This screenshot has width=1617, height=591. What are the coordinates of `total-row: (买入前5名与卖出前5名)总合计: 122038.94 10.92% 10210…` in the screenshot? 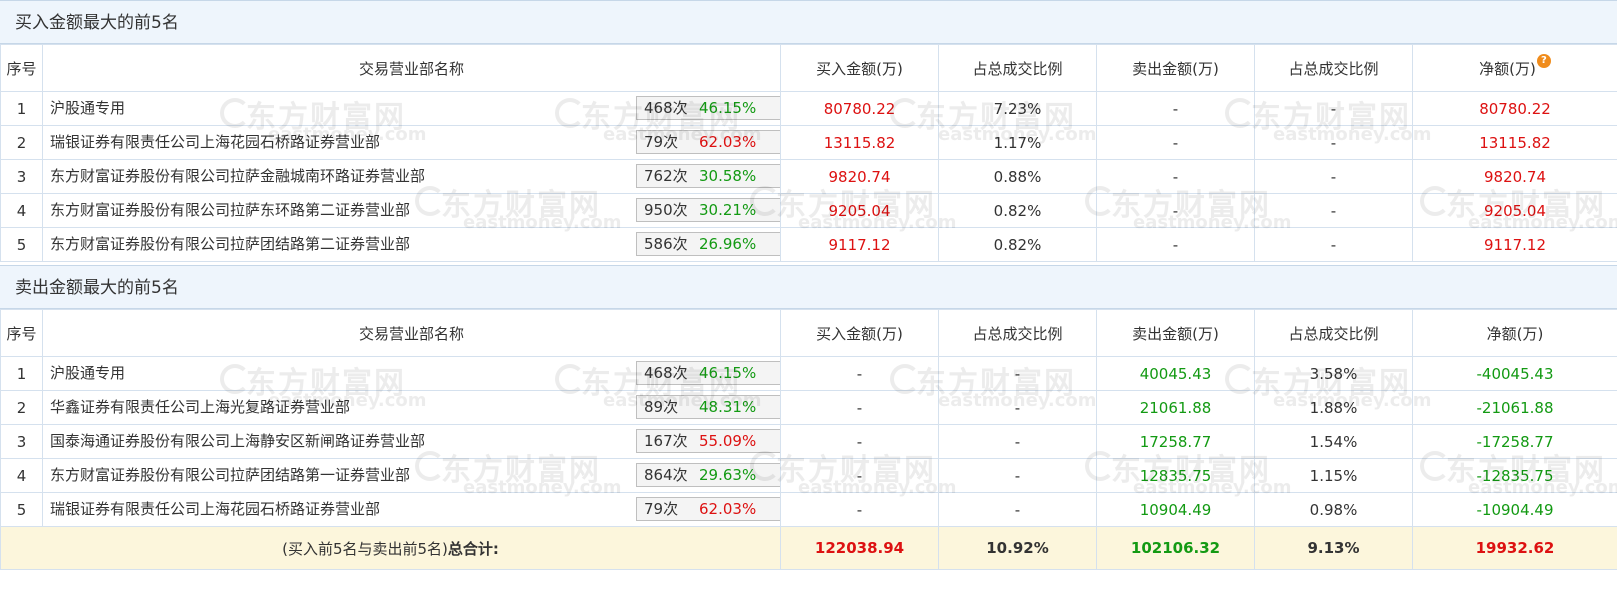 It's located at (808, 548).